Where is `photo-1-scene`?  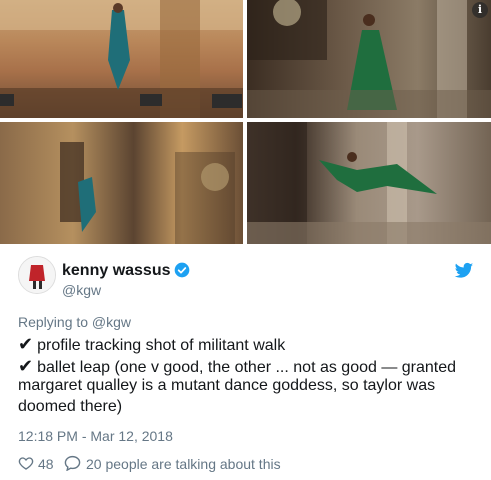
photo-1-scene is located at coordinates (121, 59).